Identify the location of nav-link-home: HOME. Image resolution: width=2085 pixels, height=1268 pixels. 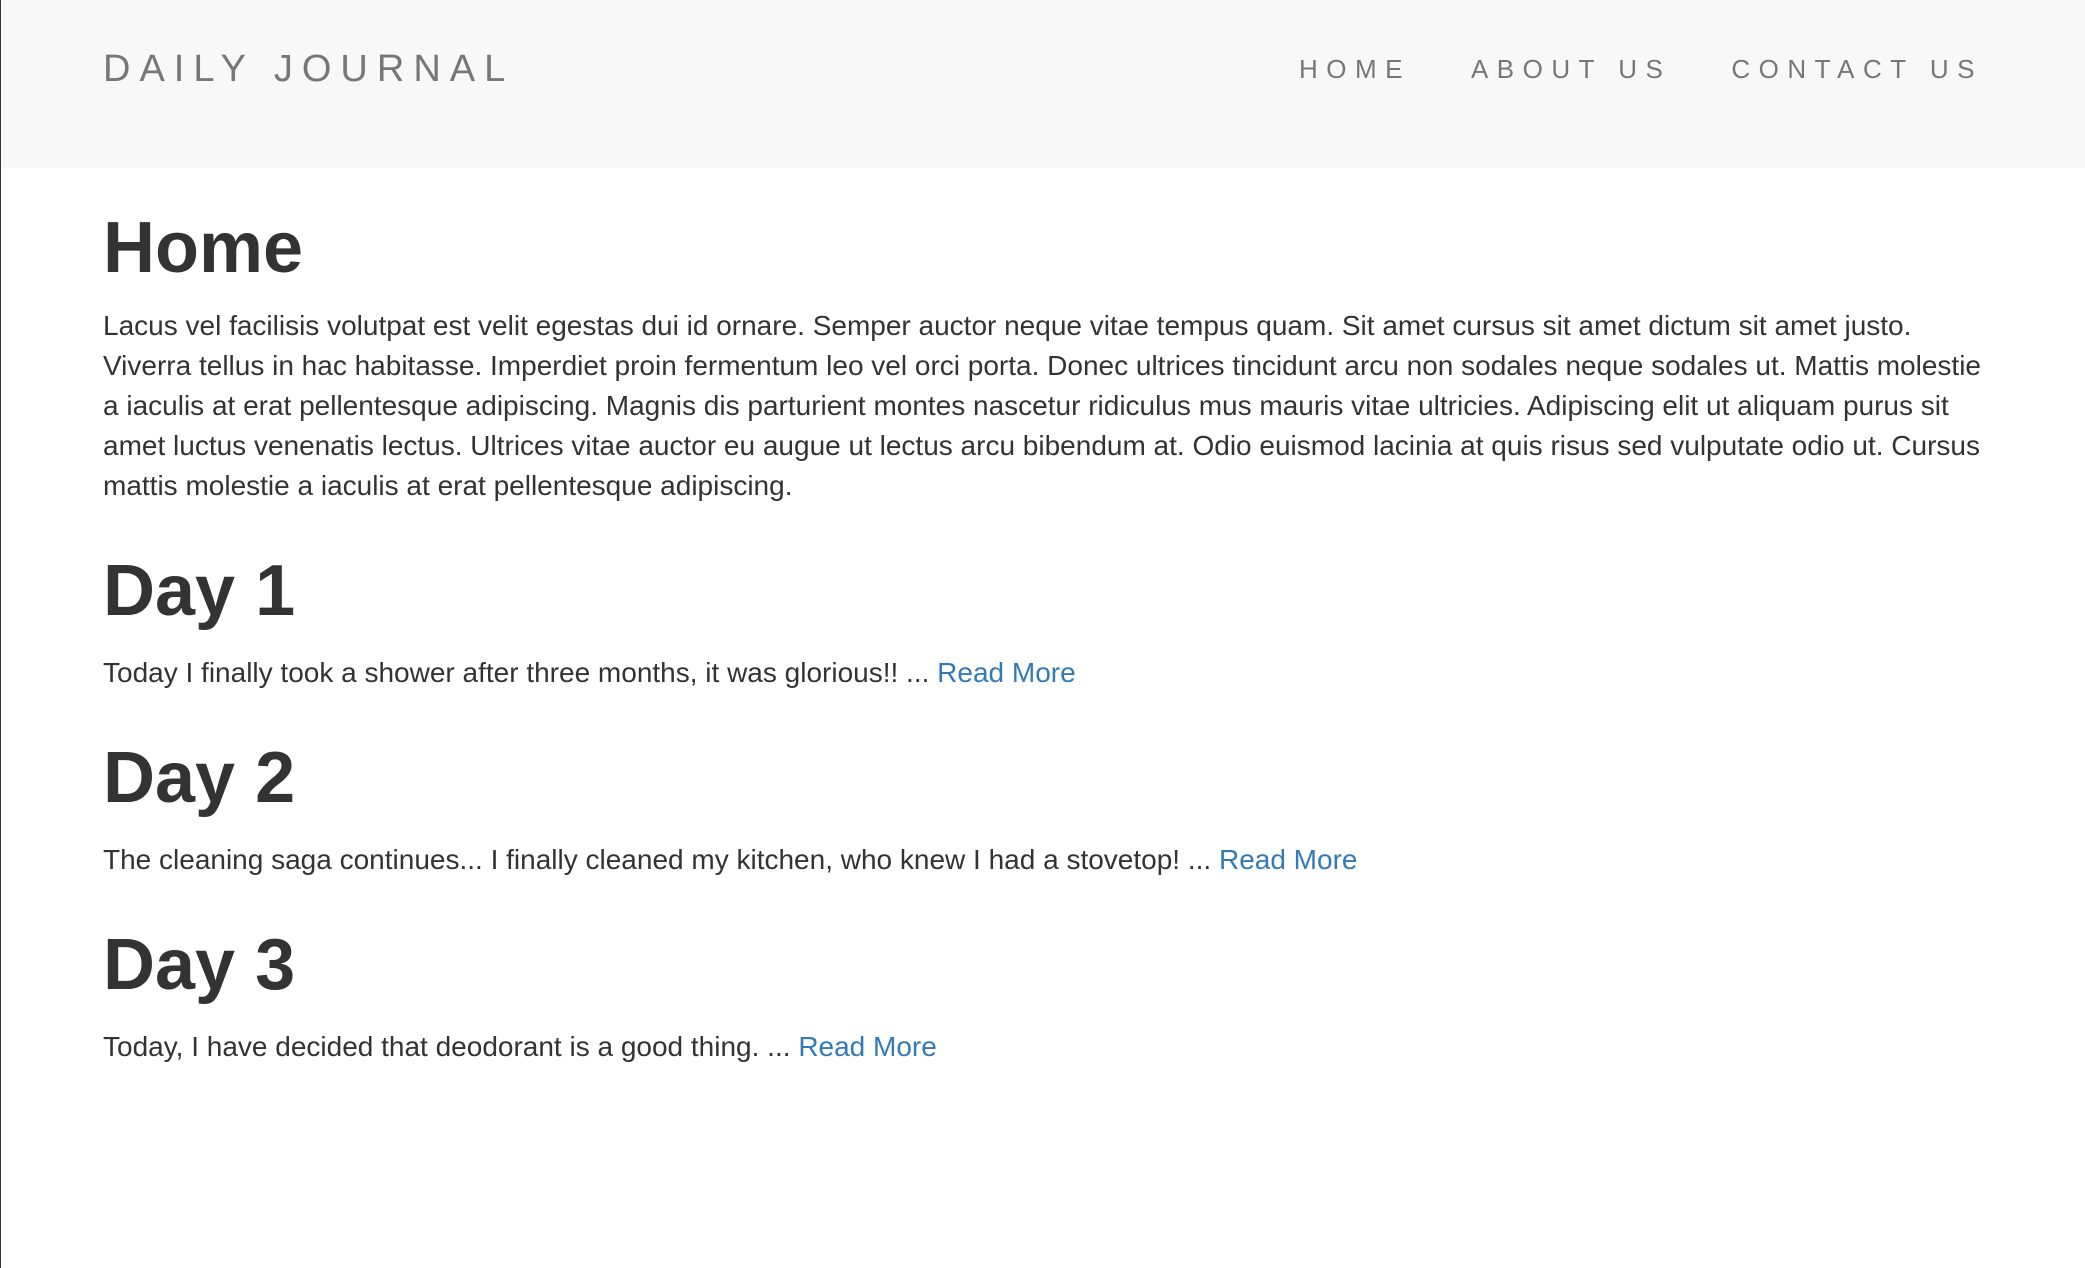
(1355, 69).